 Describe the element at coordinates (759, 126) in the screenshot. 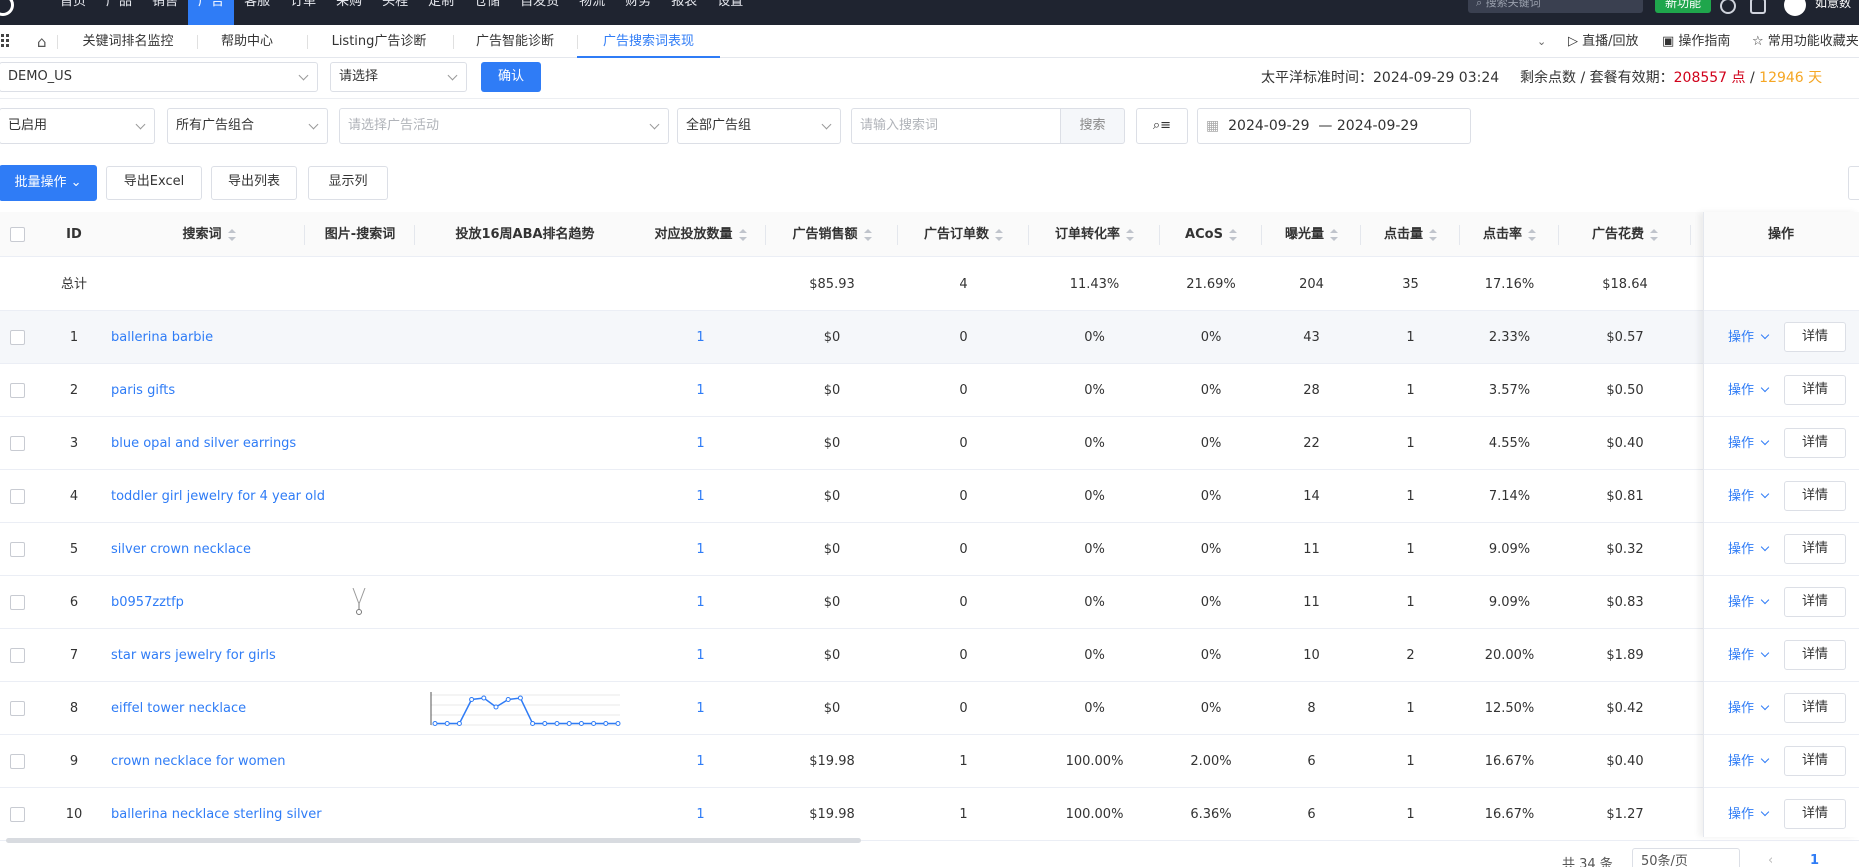

I see `adgroup-select: 全部广告组` at that location.